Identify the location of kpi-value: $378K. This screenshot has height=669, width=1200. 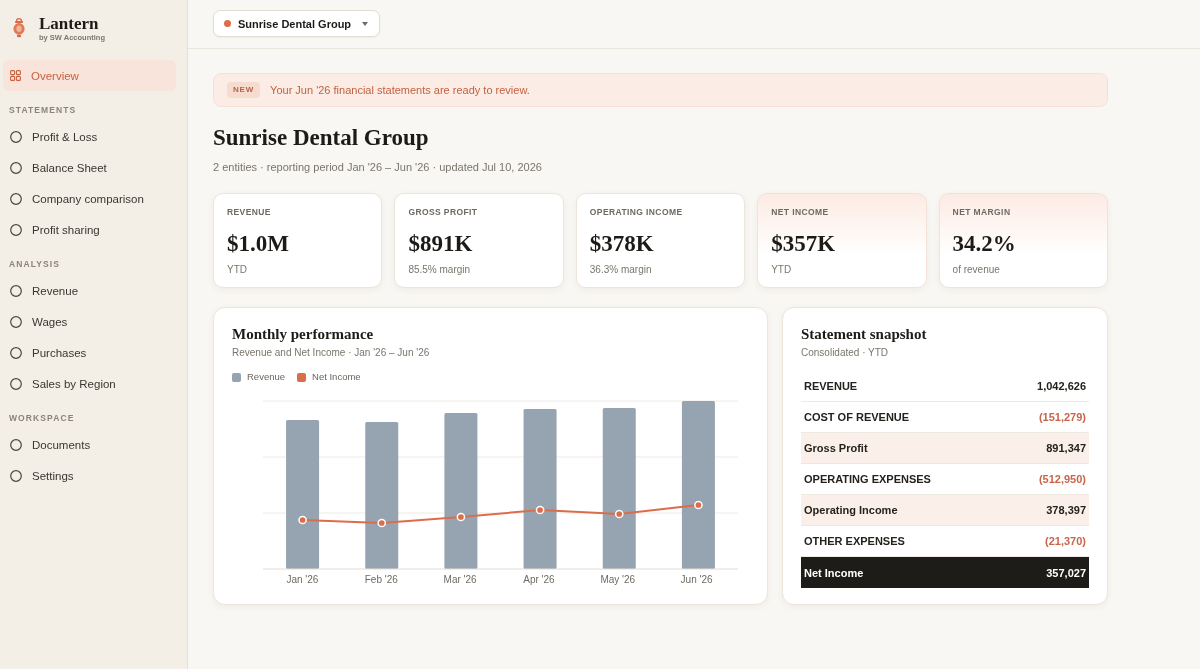
(621, 244).